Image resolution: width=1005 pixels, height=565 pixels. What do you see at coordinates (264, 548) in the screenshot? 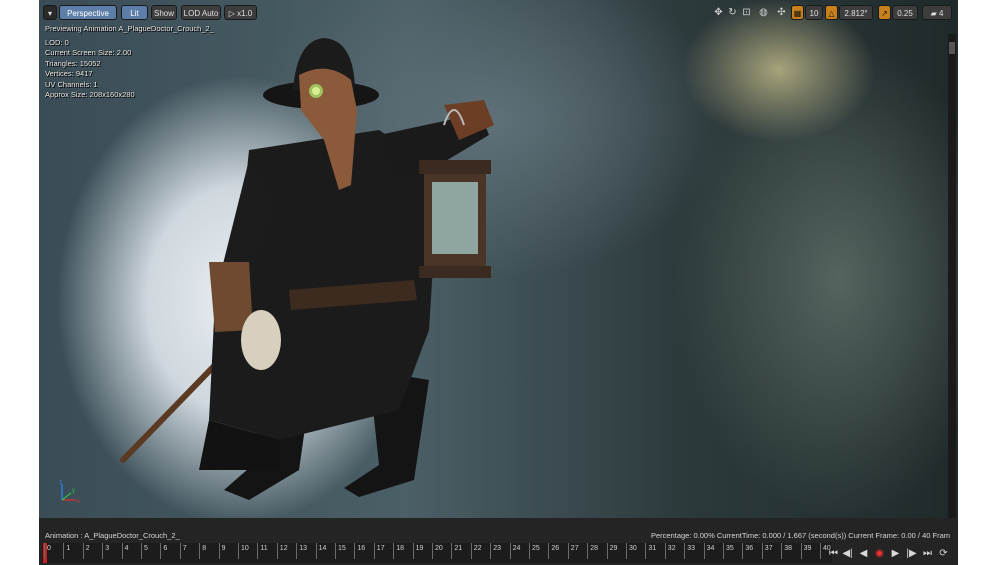
I see `frame-tick-label: 11` at bounding box center [264, 548].